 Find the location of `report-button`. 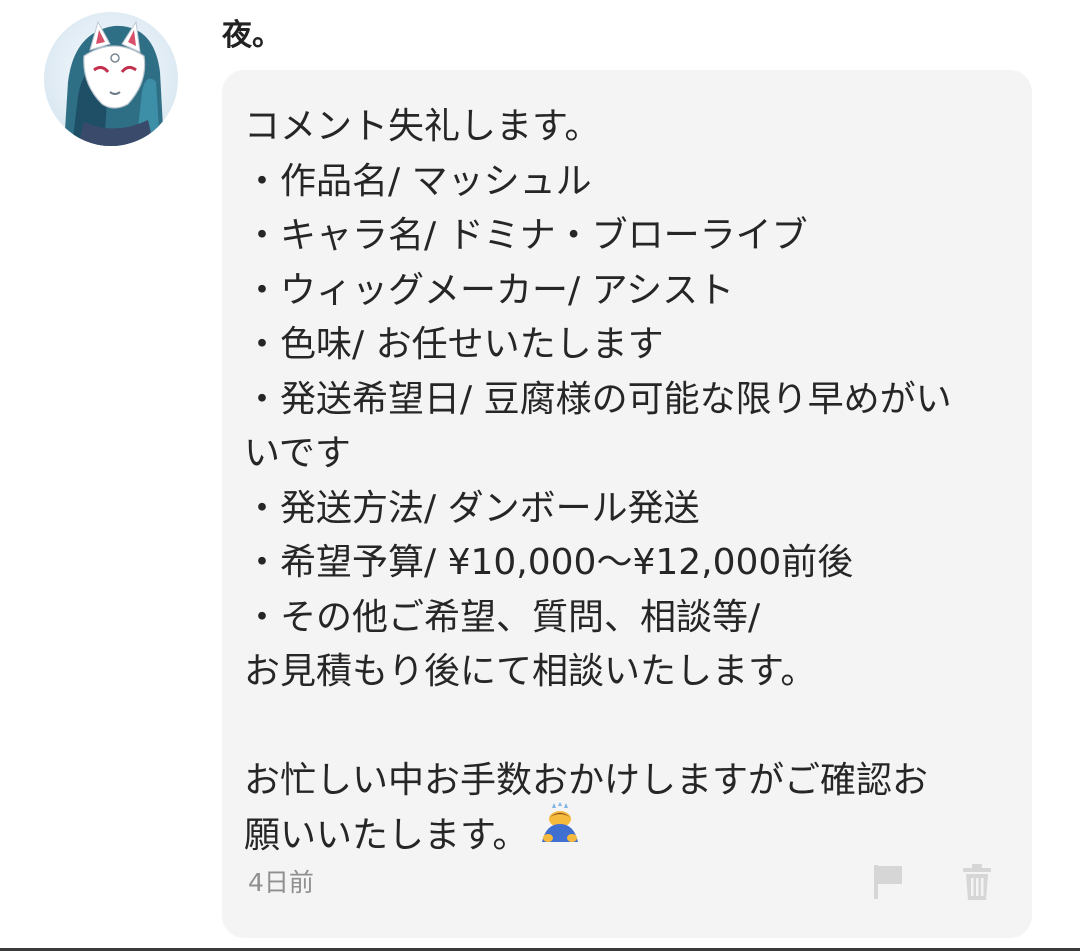

report-button is located at coordinates (888, 882).